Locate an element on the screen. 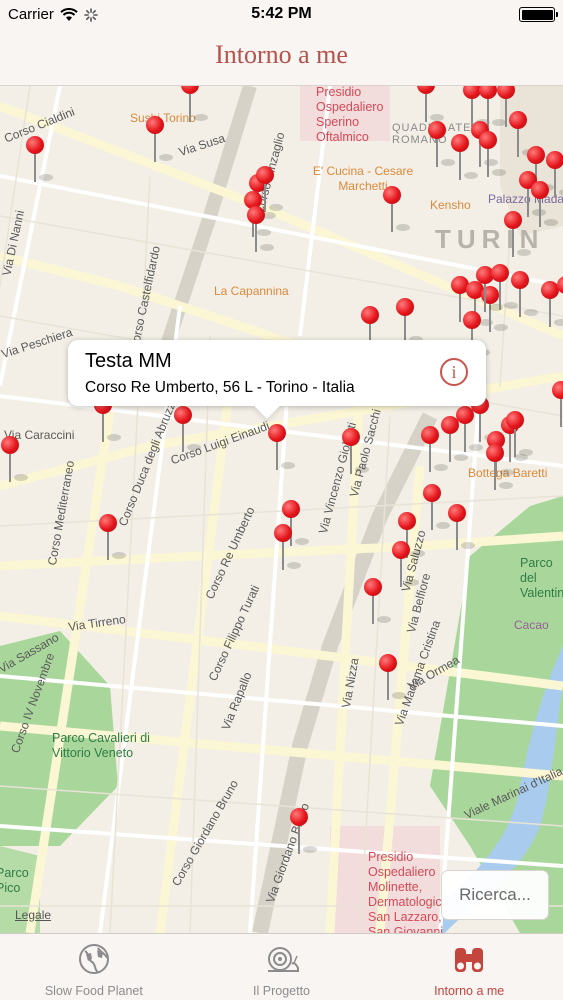 This screenshot has height=1000, width=563. legal-link: Legale is located at coordinates (33, 915).